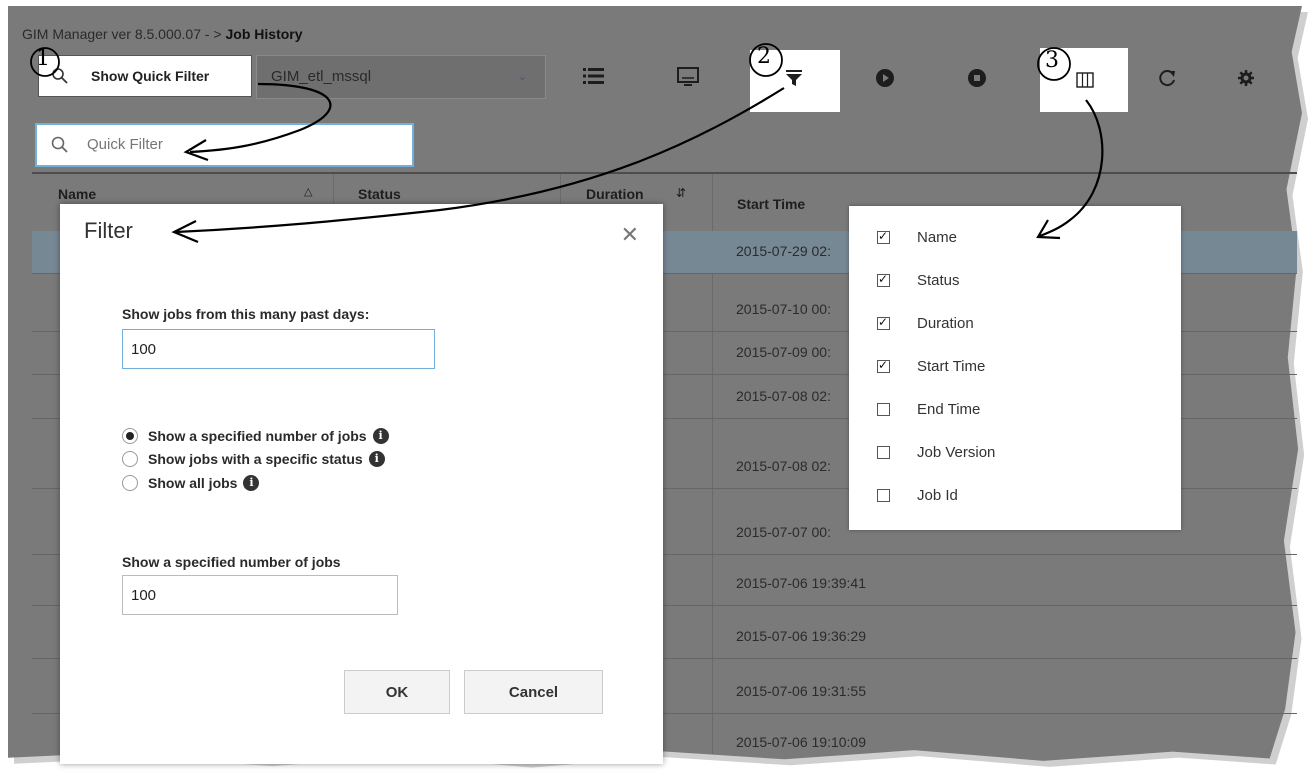 This screenshot has height=780, width=1308. I want to click on callout-number: 2, so click(764, 56).